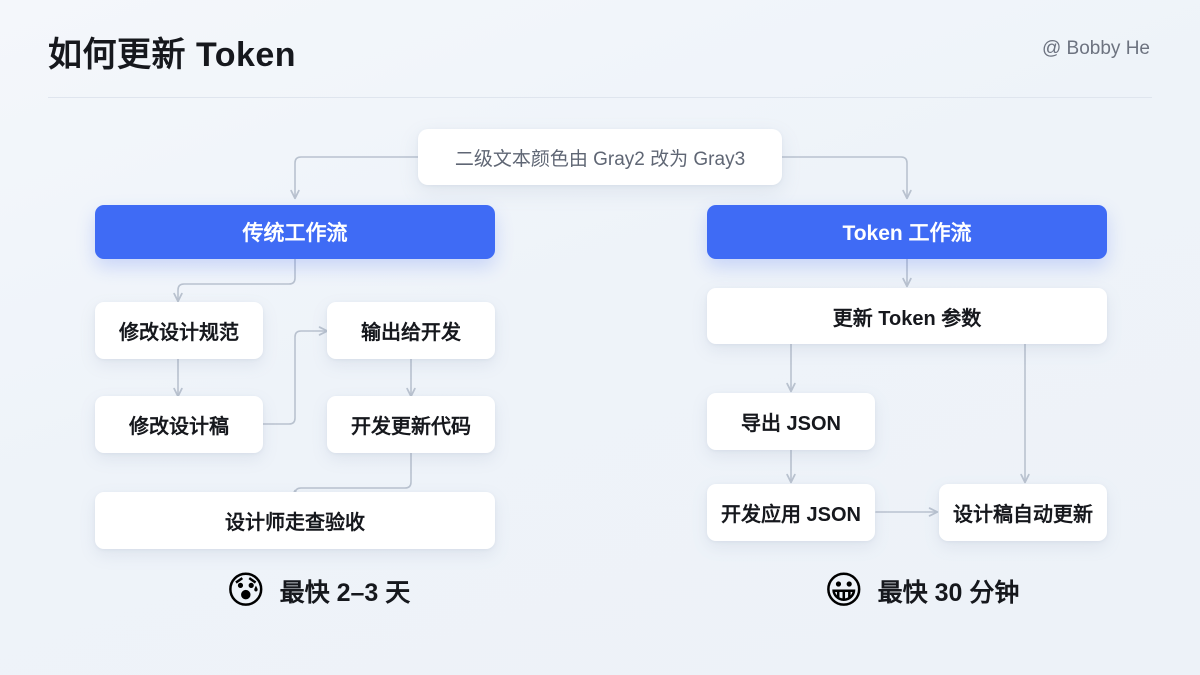 Image resolution: width=1200 pixels, height=675 pixels. I want to click on anxious-face-with-sweat-emoji: 😰, so click(246, 591).